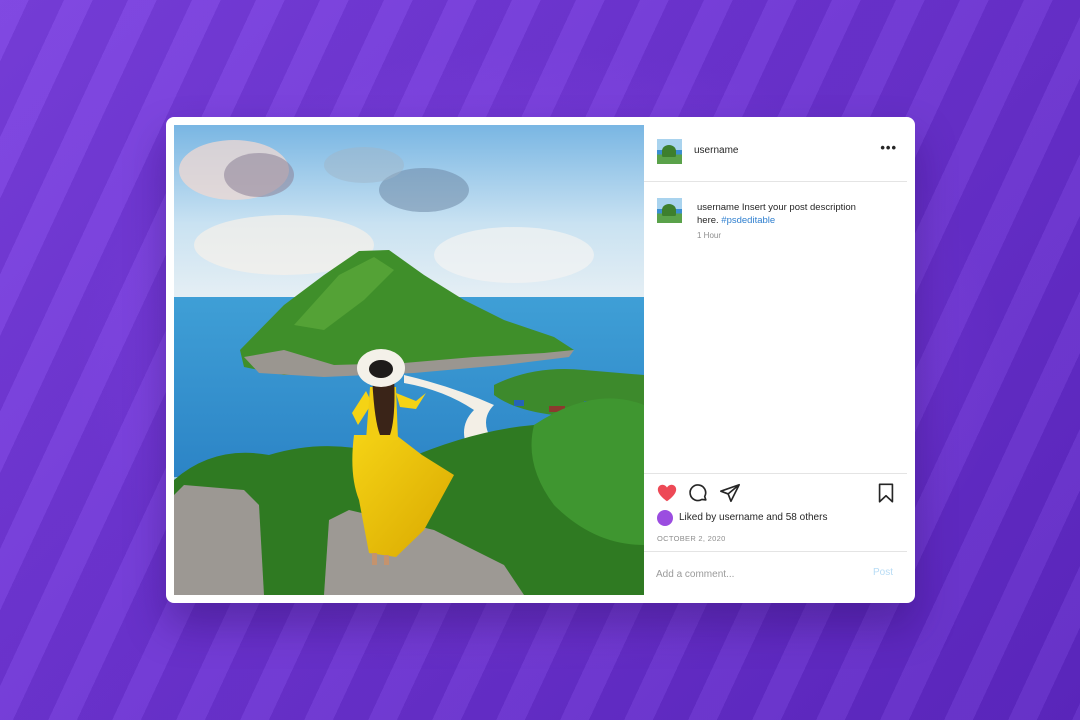 The width and height of the screenshot is (1080, 720). What do you see at coordinates (888, 147) in the screenshot?
I see `more-options-icon: •••` at bounding box center [888, 147].